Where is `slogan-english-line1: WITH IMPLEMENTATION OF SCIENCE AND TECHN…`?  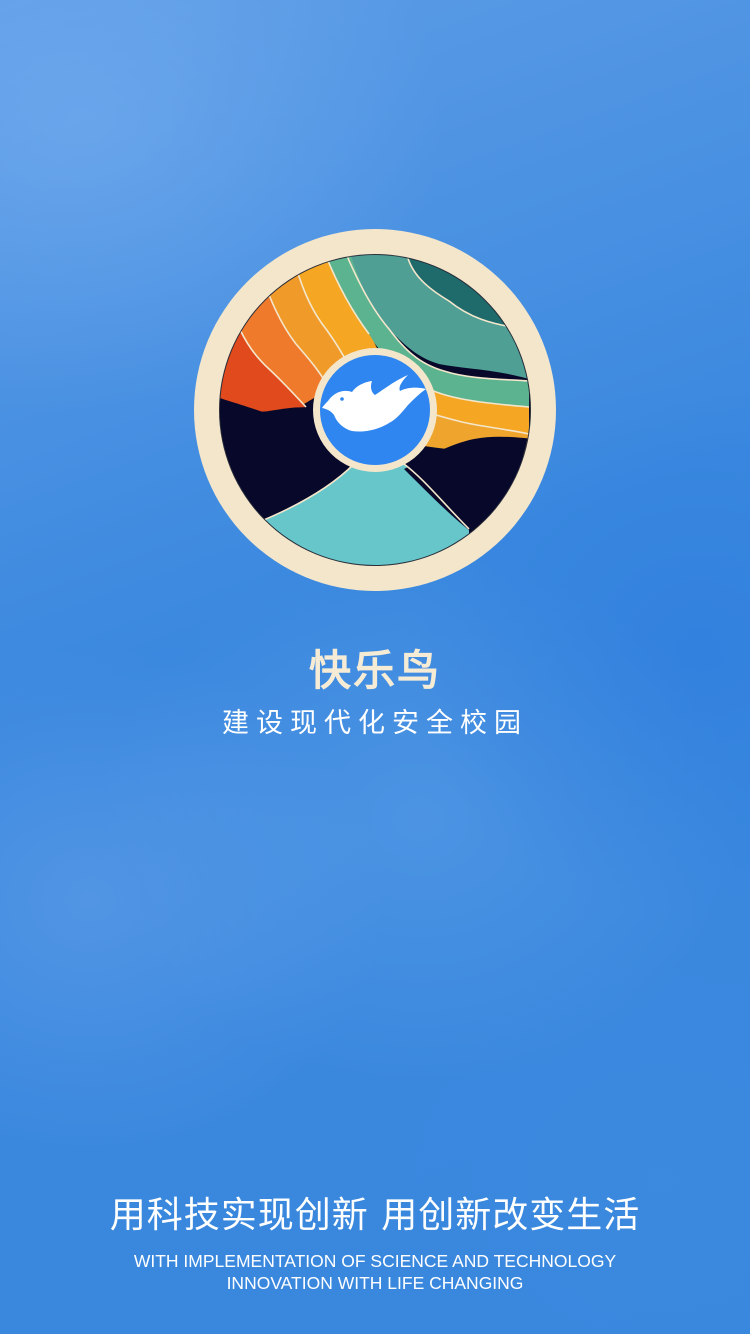 slogan-english-line1: WITH IMPLEMENTATION OF SCIENCE AND TECHN… is located at coordinates (375, 1261).